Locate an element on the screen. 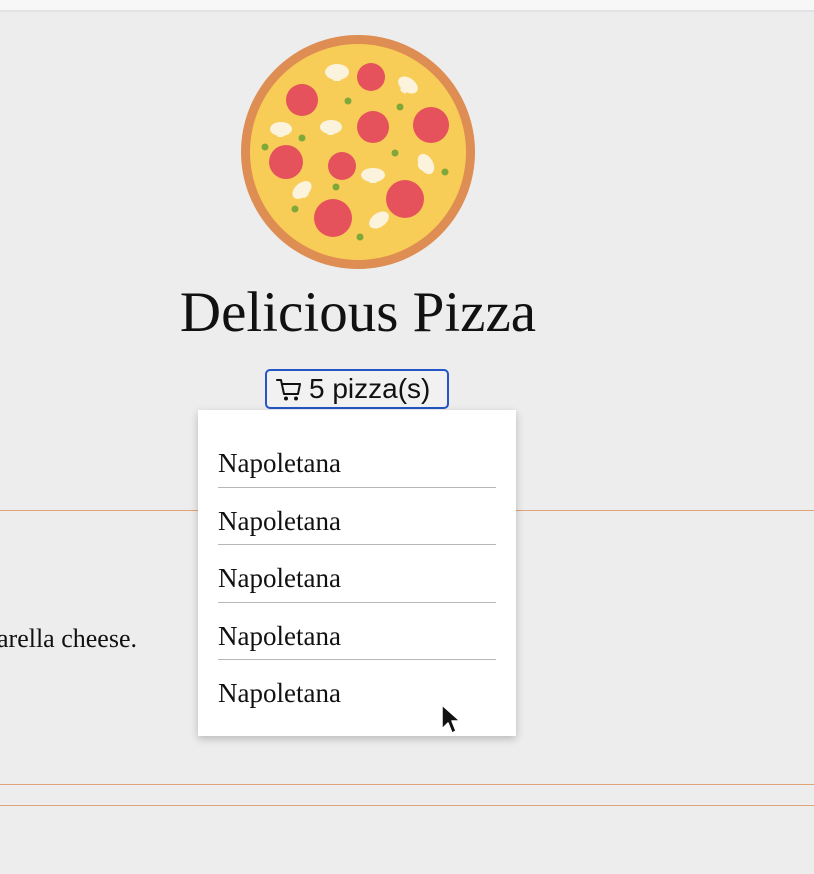 The image size is (814, 874). cart-button-label: 5 pizza(s) is located at coordinates (370, 388).